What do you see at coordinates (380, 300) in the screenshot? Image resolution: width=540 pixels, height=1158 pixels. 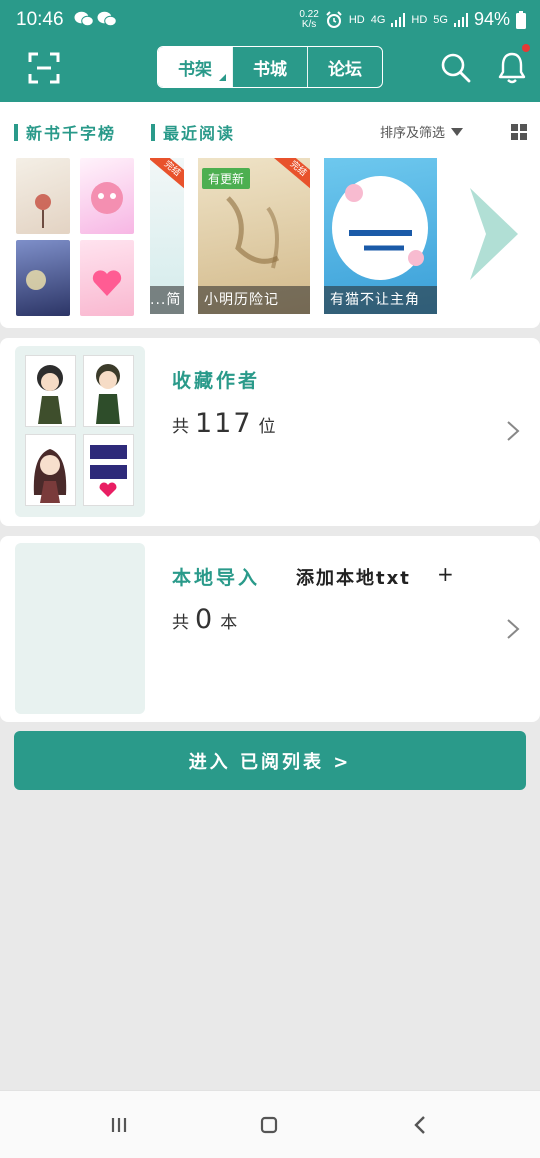 I see `book-title: 有猫不让主角` at bounding box center [380, 300].